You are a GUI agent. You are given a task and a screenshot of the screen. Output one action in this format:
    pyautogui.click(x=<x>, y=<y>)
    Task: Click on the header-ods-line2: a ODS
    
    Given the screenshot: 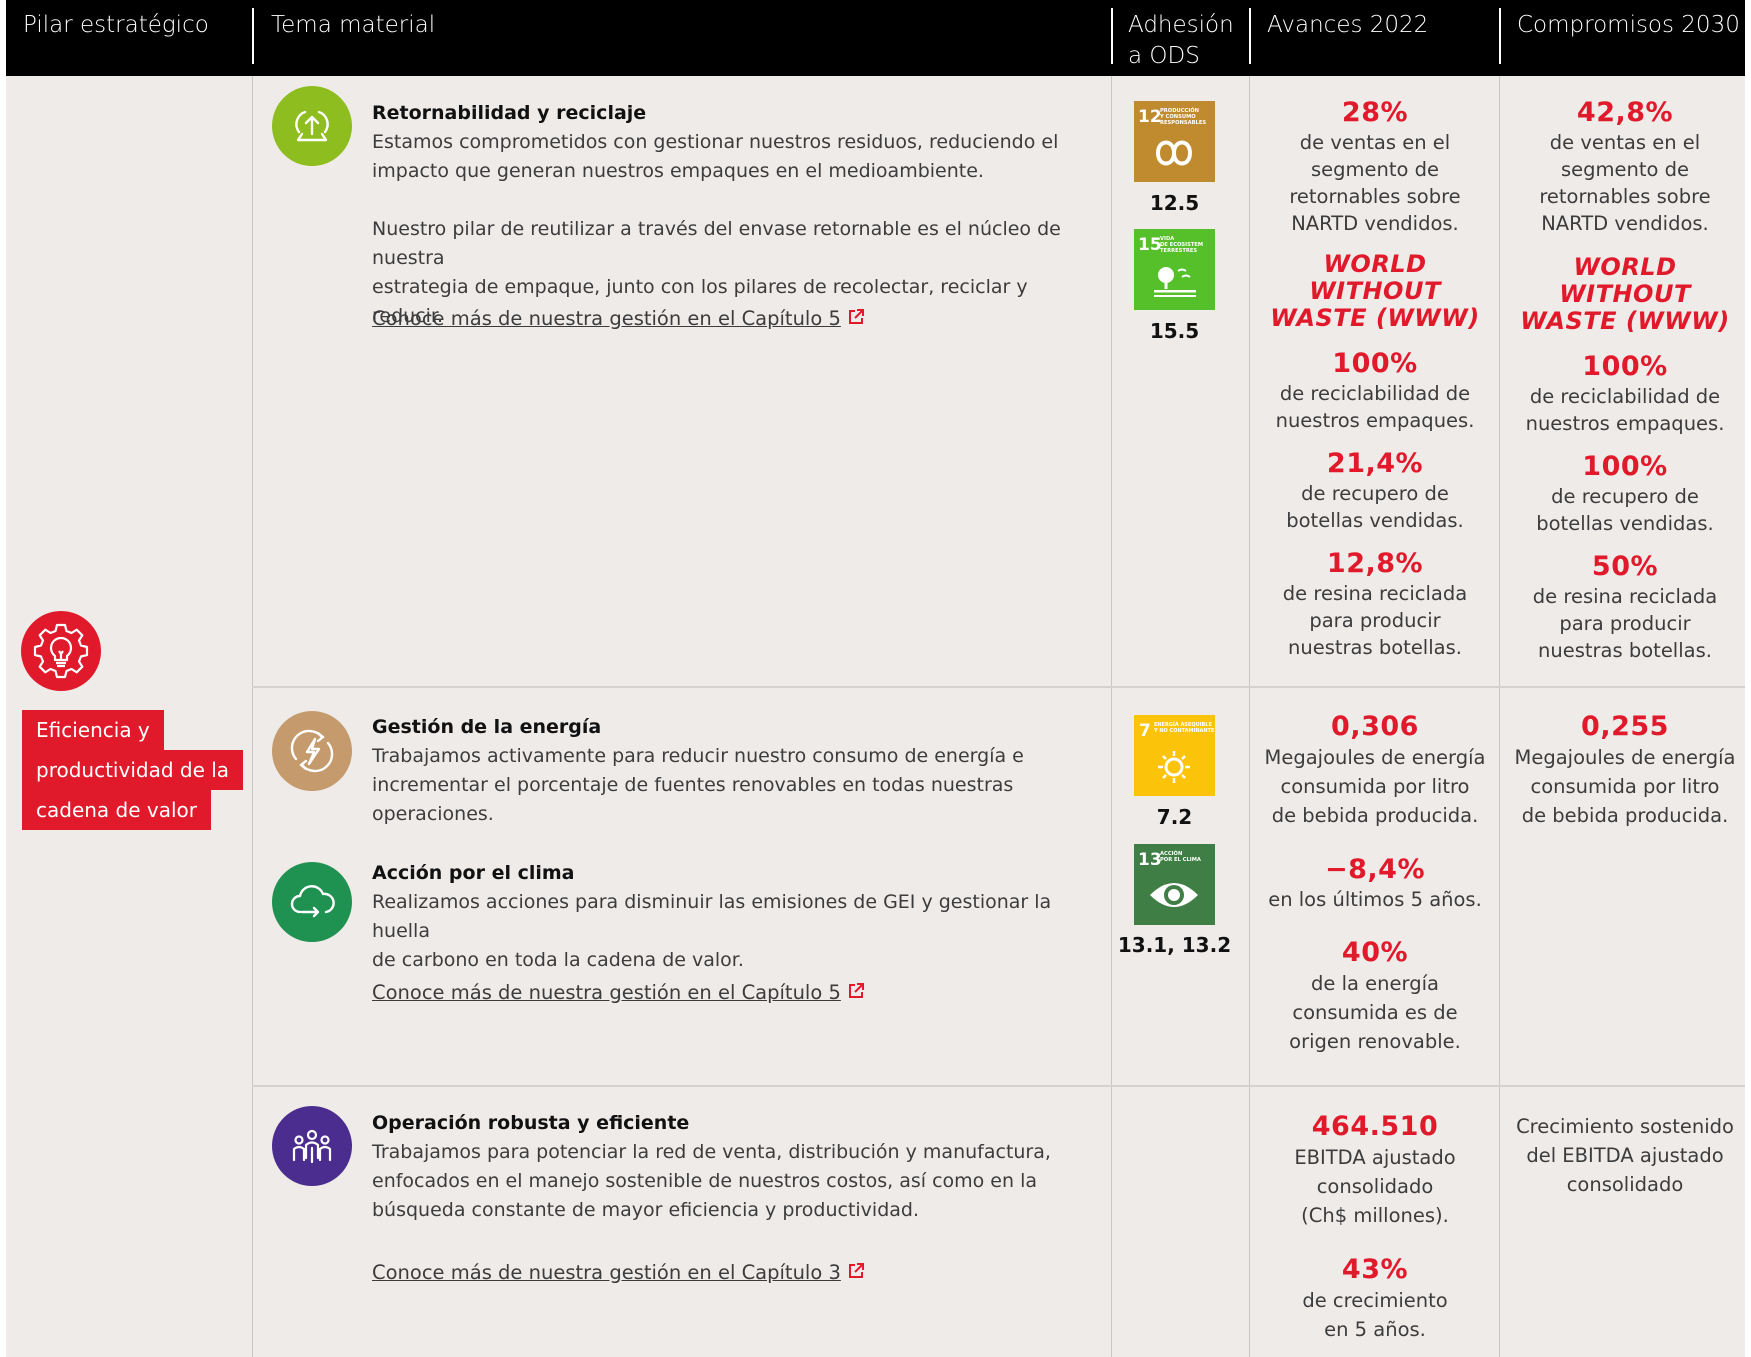 What is the action you would take?
    pyautogui.click(x=1164, y=56)
    